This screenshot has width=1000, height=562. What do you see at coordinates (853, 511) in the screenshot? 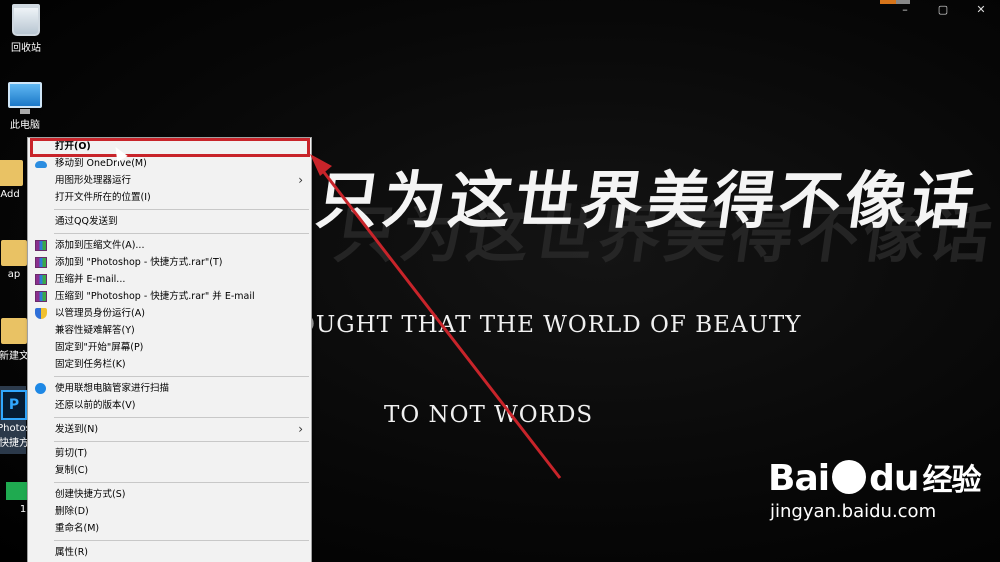
I see `baidu-url: jingyan.baidu.com` at bounding box center [853, 511].